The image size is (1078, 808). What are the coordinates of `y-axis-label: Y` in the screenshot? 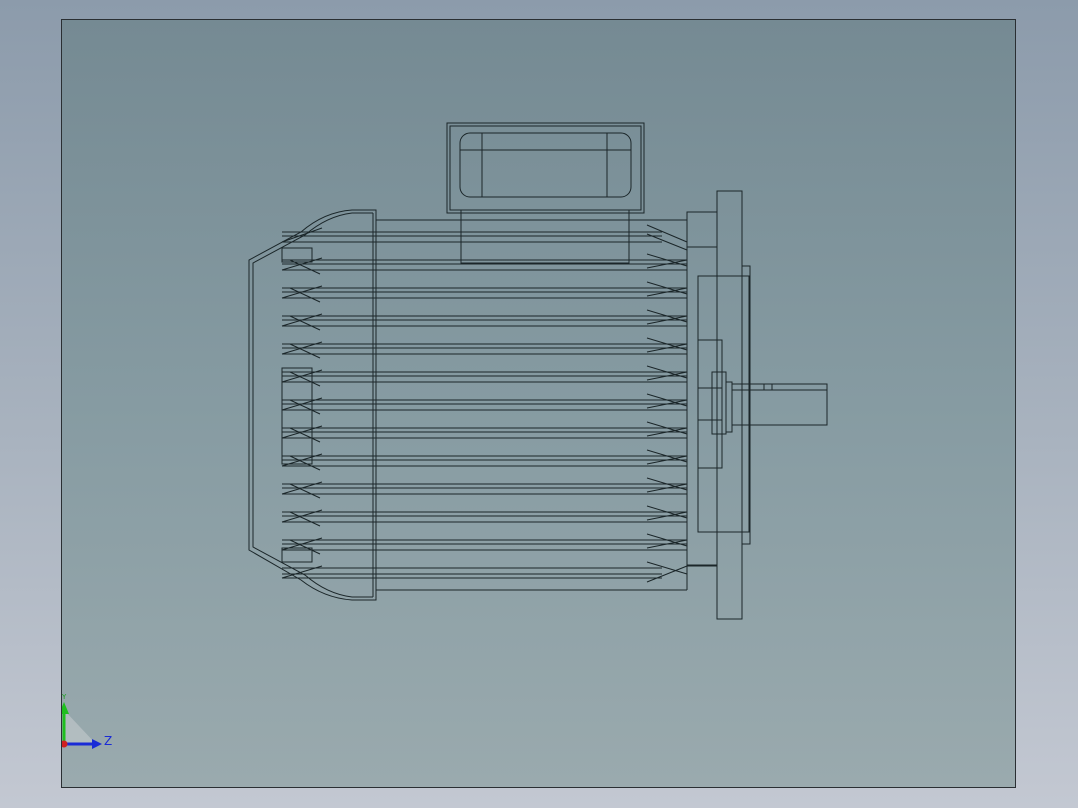 It's located at (64, 697).